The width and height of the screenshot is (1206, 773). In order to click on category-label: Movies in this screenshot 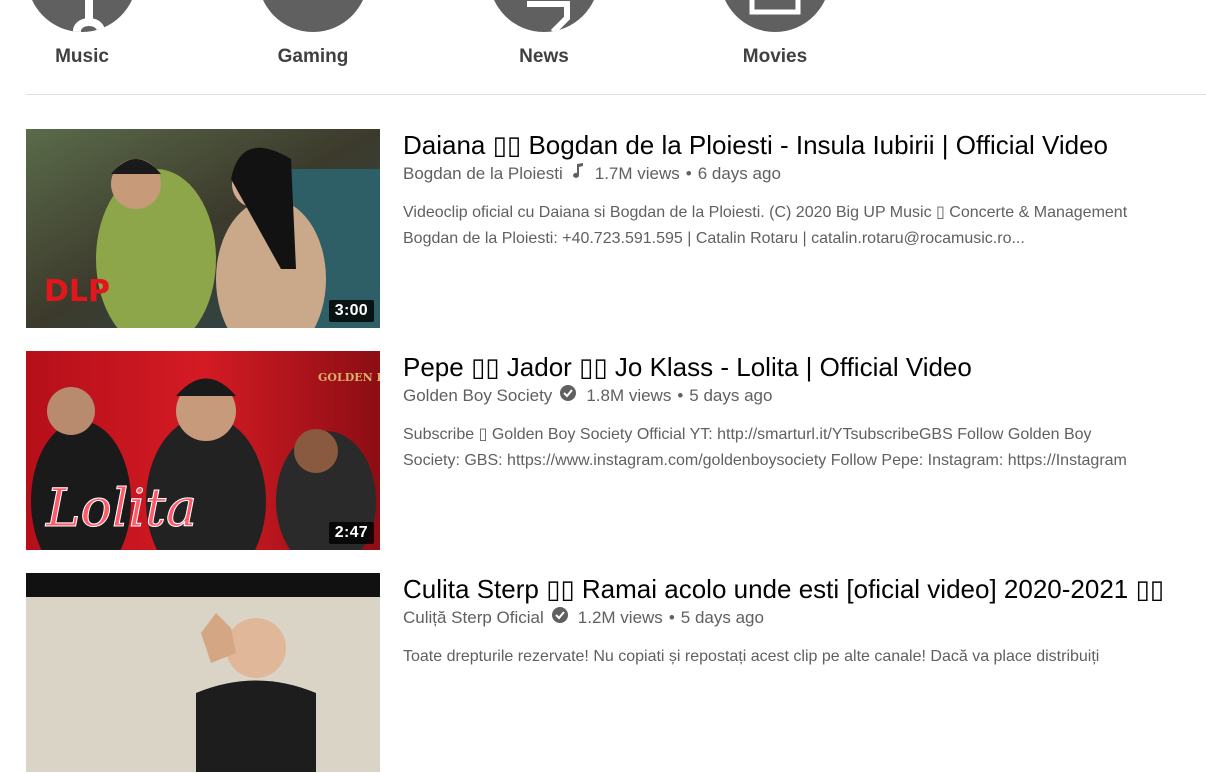, I will do `click(775, 56)`.